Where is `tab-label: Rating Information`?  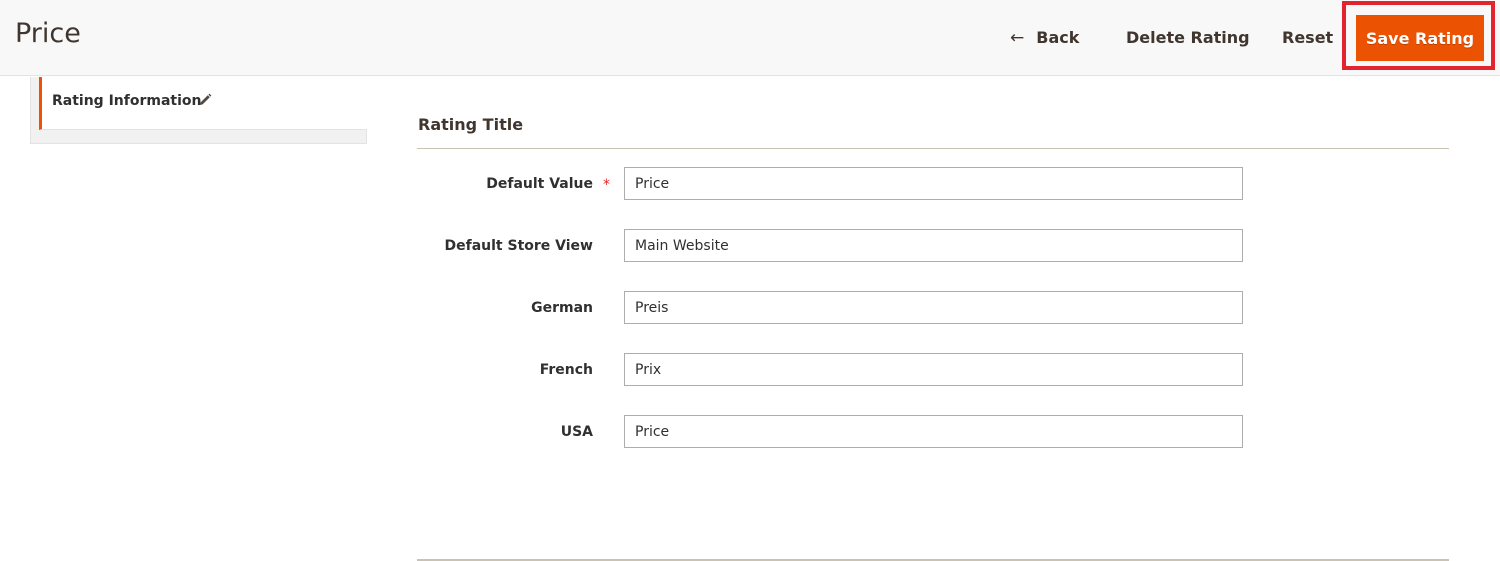 tab-label: Rating Information is located at coordinates (127, 101).